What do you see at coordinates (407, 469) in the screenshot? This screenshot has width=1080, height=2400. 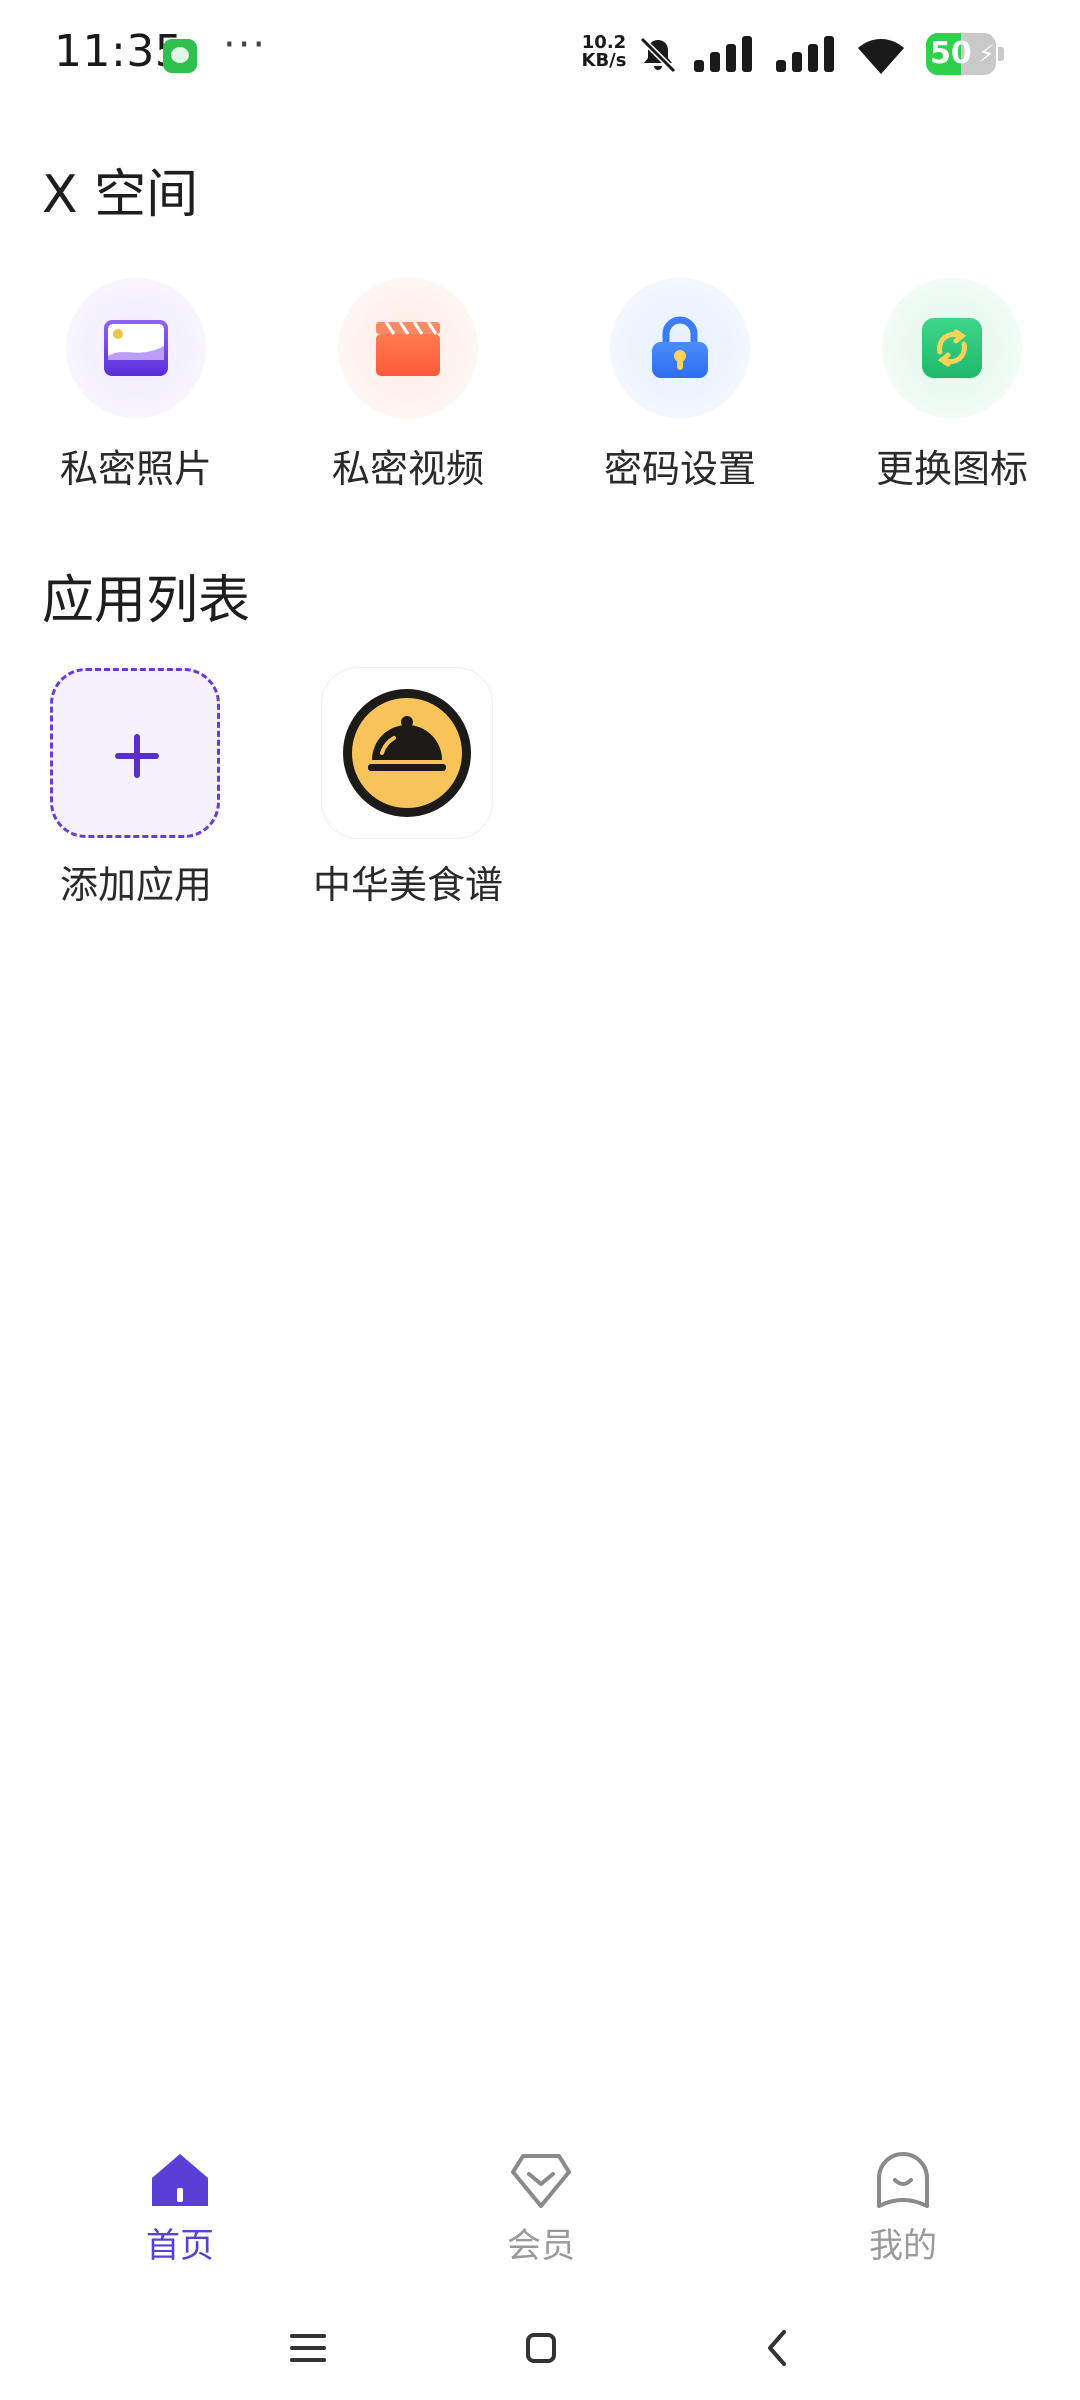 I see `feature-label: 私密视频` at bounding box center [407, 469].